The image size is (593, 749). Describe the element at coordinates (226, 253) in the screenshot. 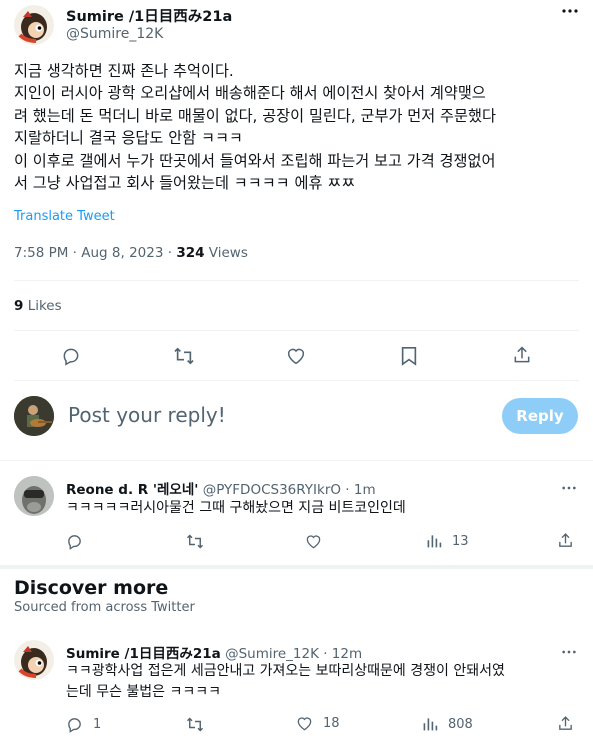

I see `views-label: Views` at that location.